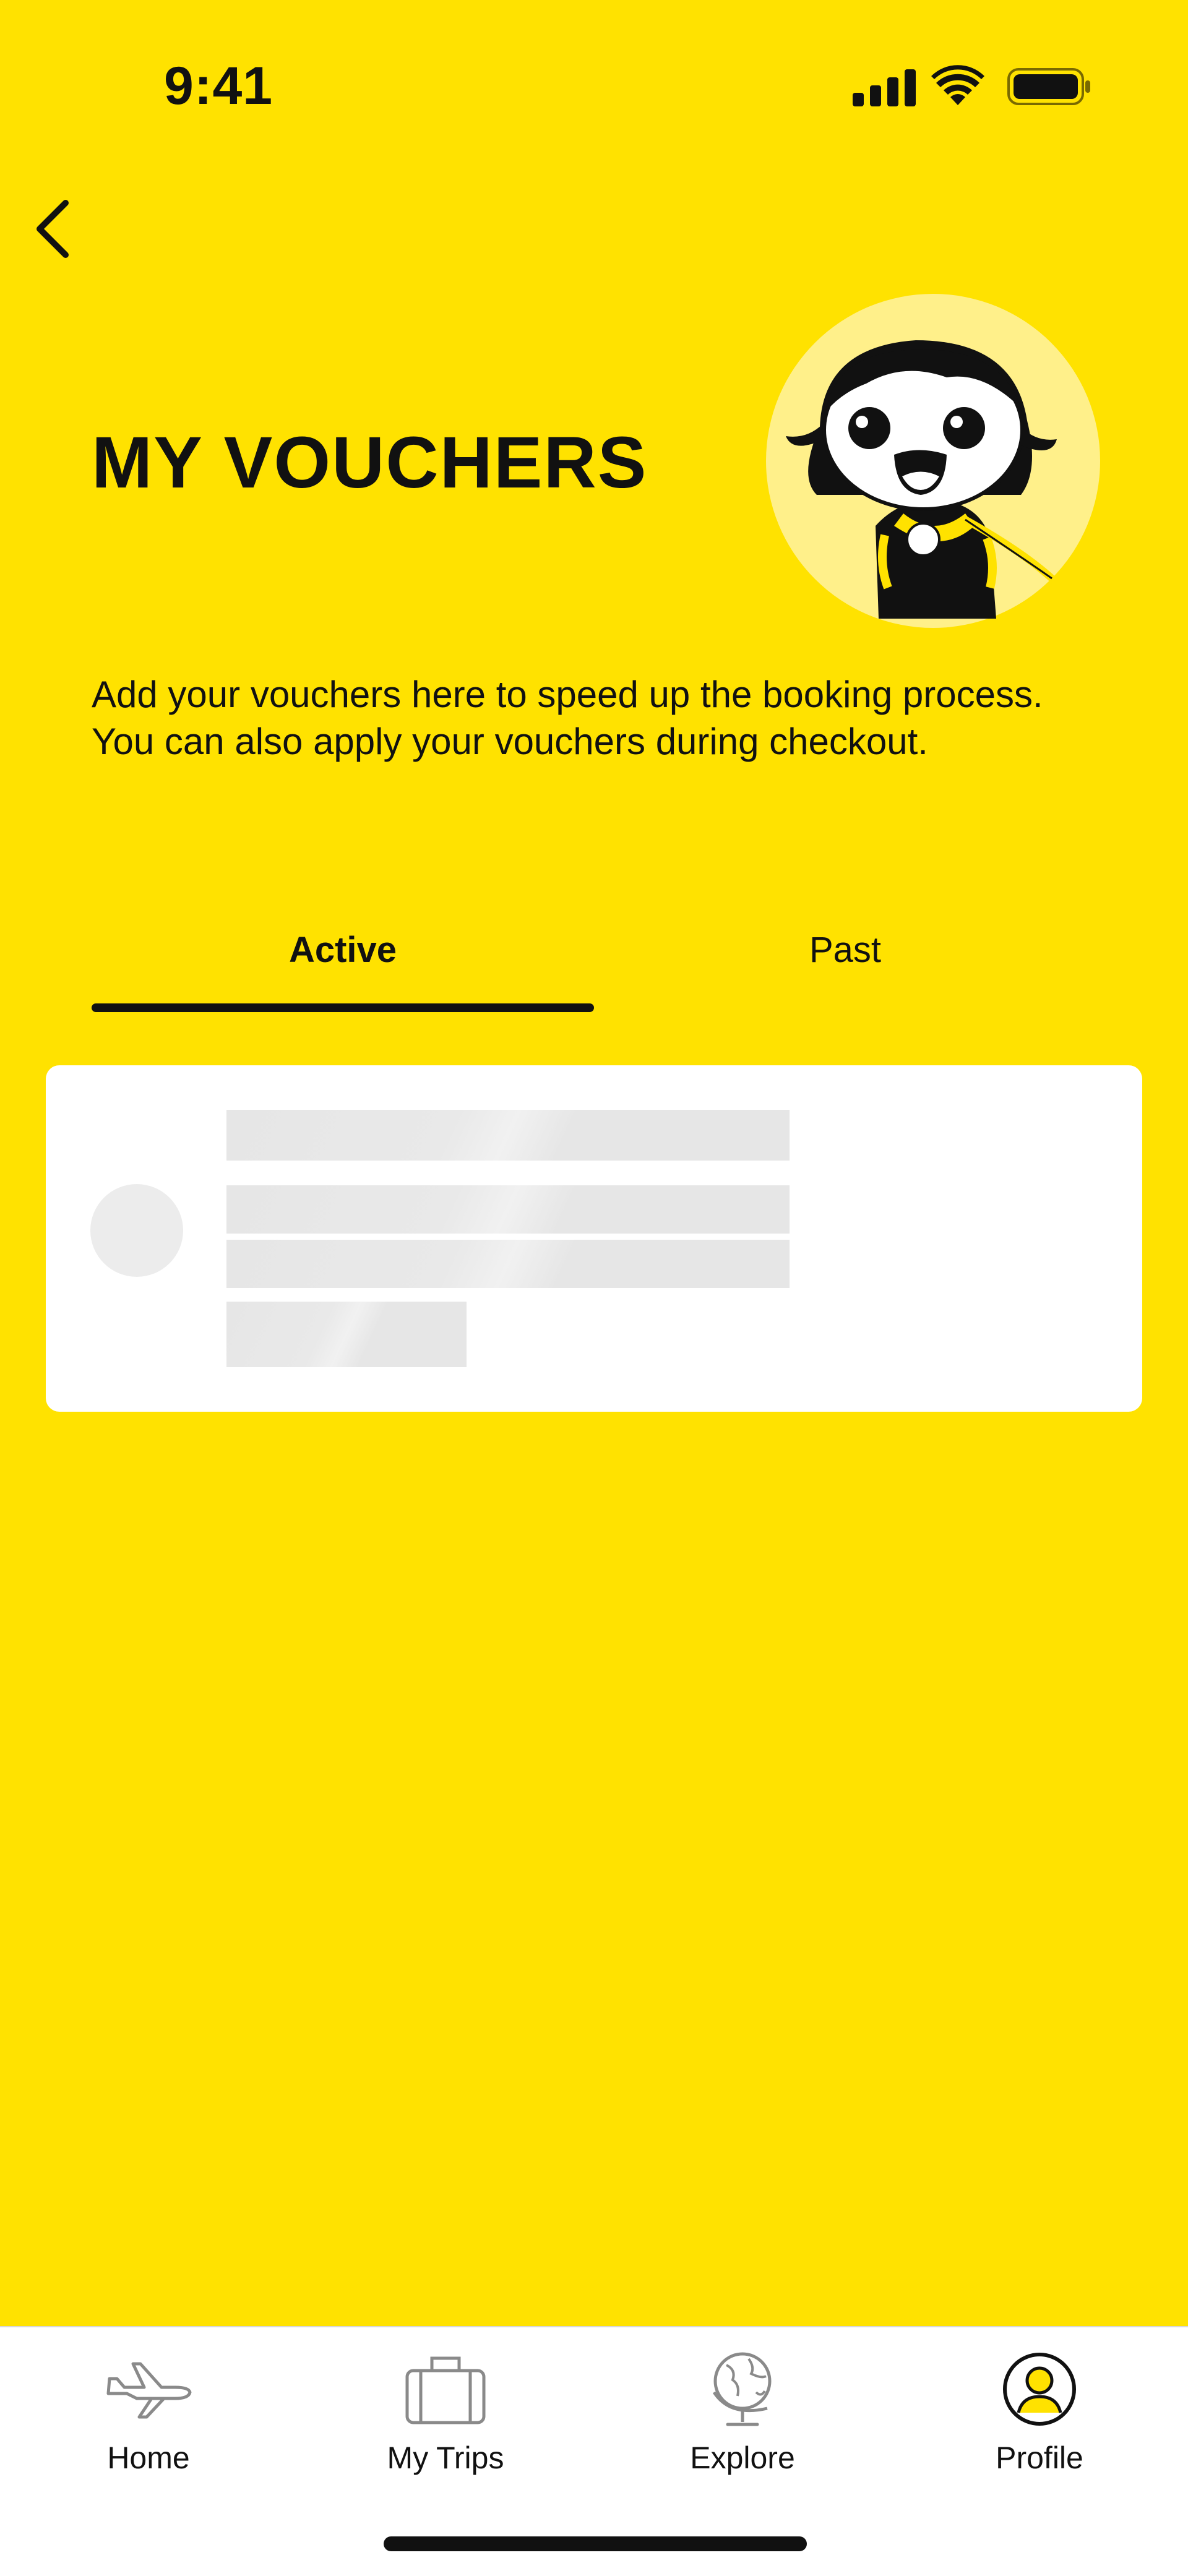  What do you see at coordinates (742, 2458) in the screenshot?
I see `nav-label-explore: Explore` at bounding box center [742, 2458].